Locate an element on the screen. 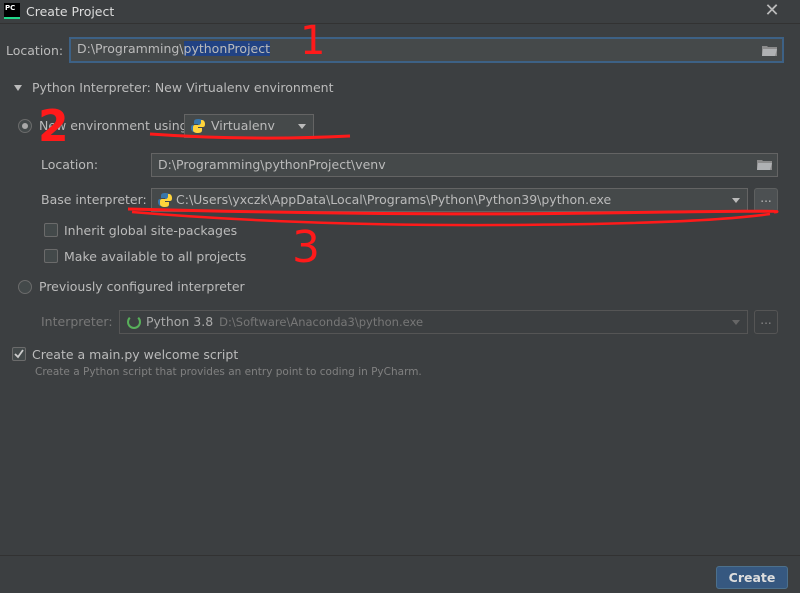  create-button: Create is located at coordinates (752, 577).